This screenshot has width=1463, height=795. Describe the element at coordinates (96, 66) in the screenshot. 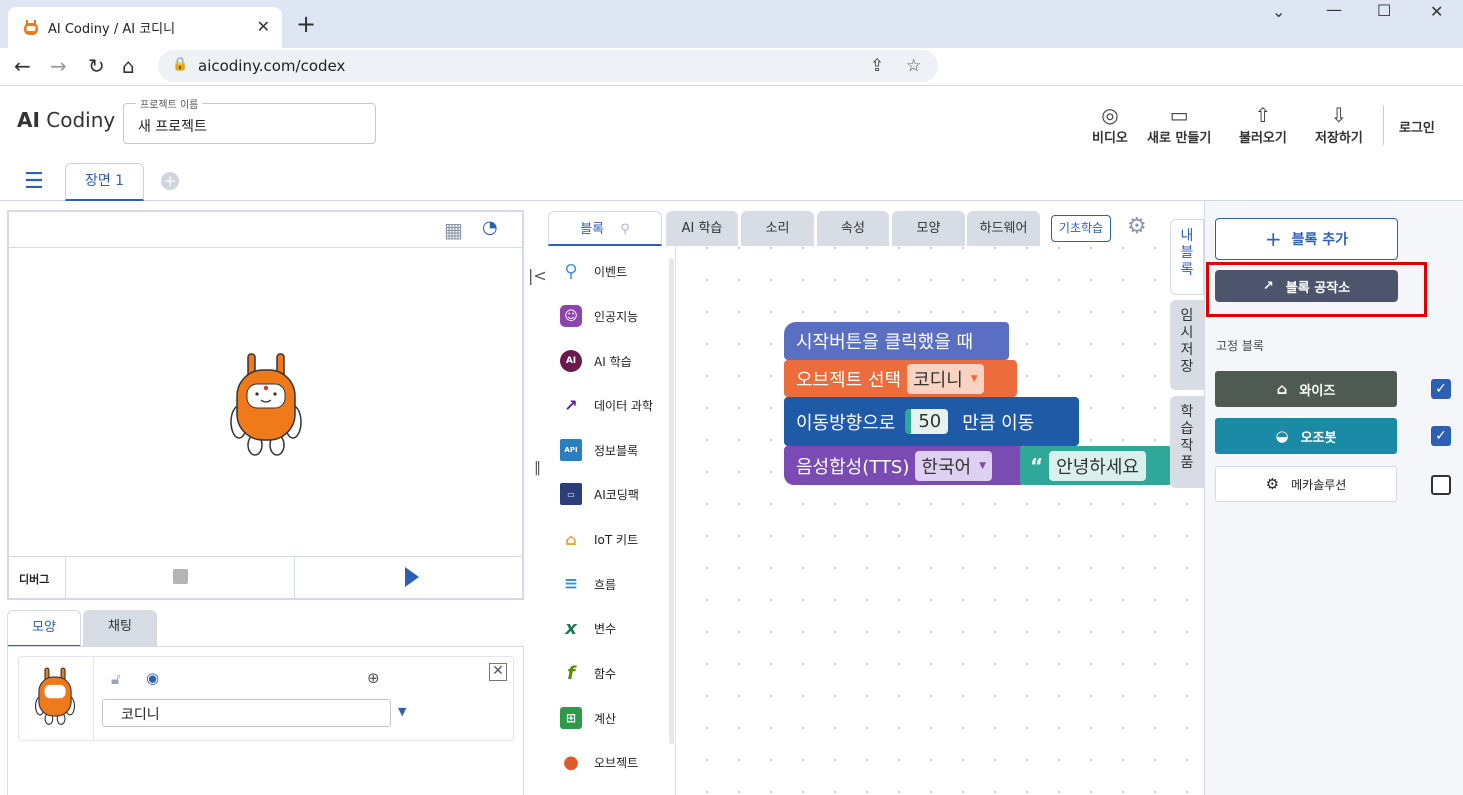

I see `reload-icon: ↻` at that location.